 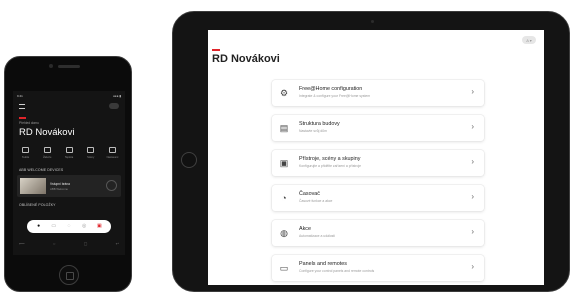 I want to click on quick-action-label: Nastavení, so click(x=112, y=157).